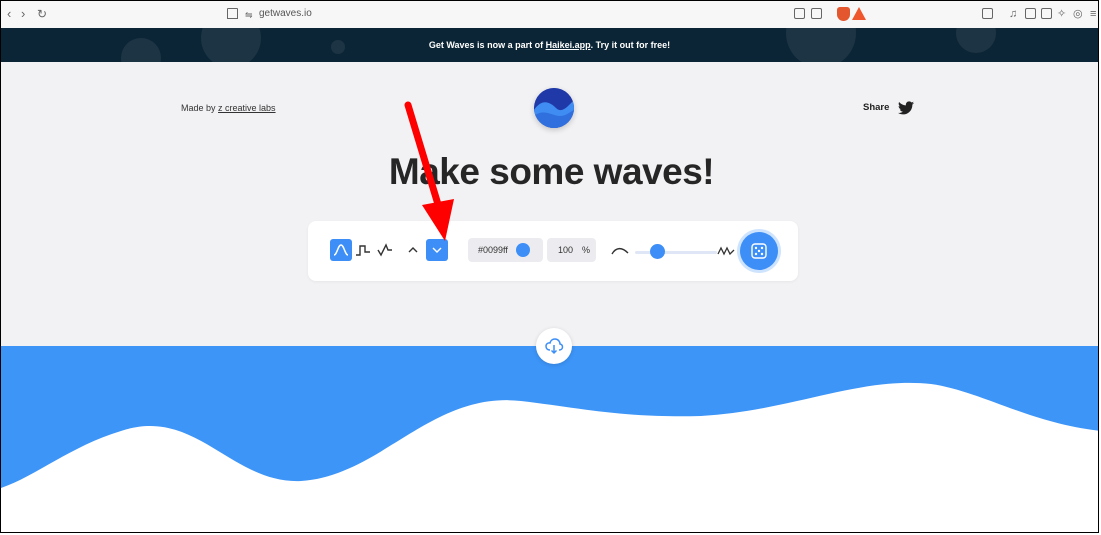 Image resolution: width=1101 pixels, height=535 pixels. Describe the element at coordinates (1030, 13) in the screenshot. I see `sidebar-icon` at that location.